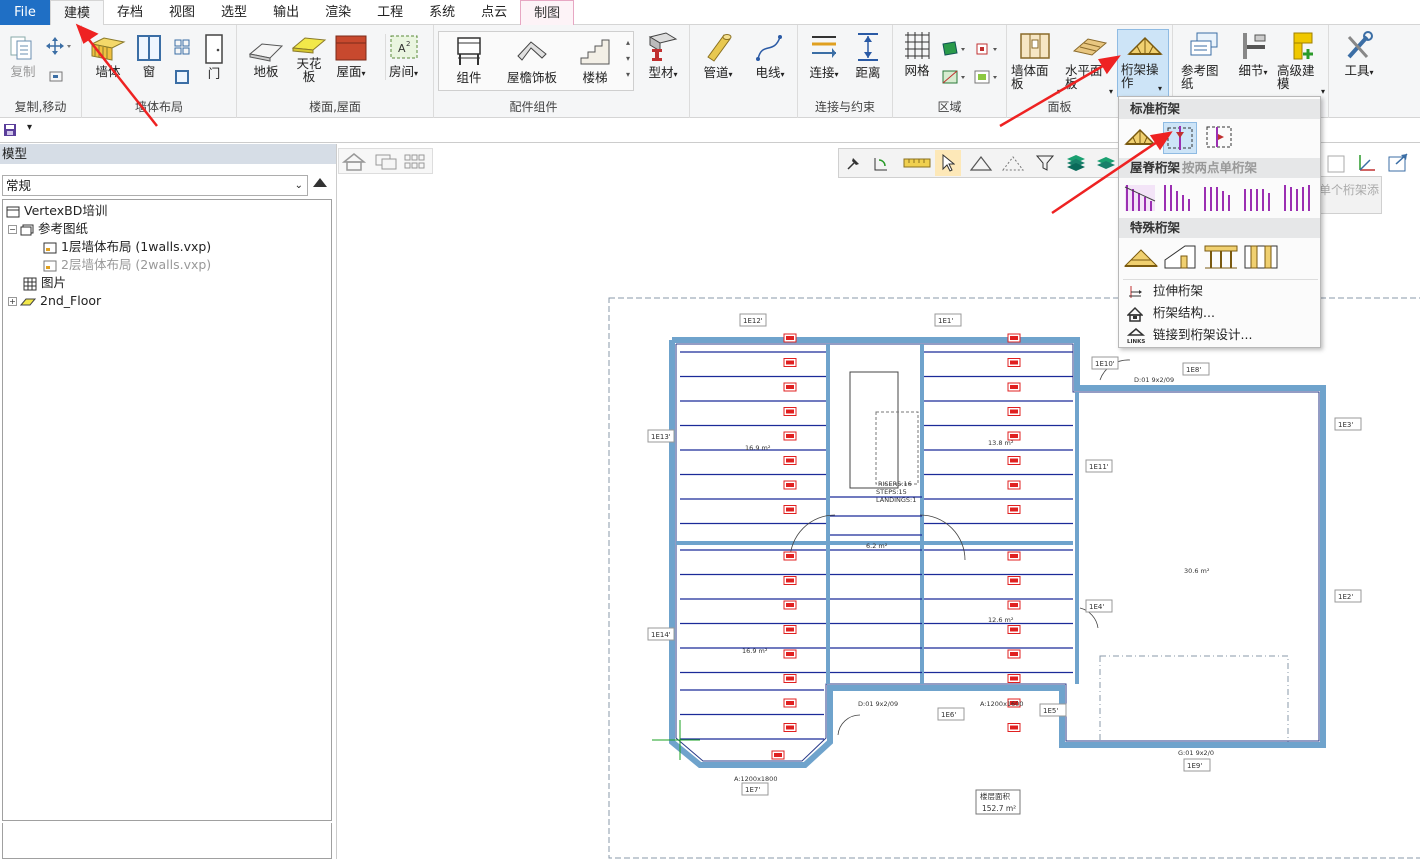 This screenshot has height=859, width=1420. I want to click on layers-icon, so click(1076, 163).